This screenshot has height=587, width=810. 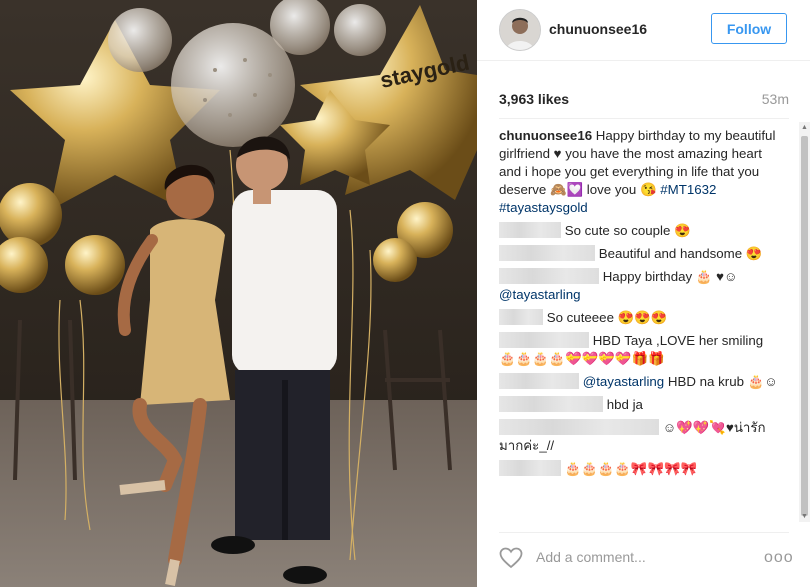 I want to click on comment-item: So cute so couple 😍, so click(x=640, y=231).